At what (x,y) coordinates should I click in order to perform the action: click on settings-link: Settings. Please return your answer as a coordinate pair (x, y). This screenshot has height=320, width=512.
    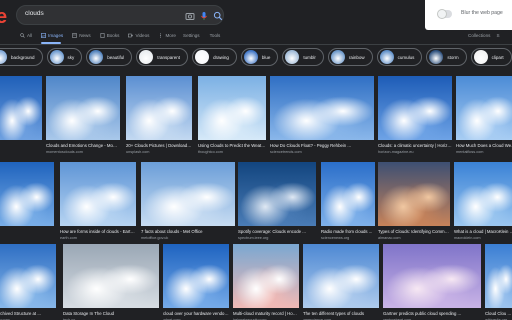
    Looking at the image, I should click on (191, 35).